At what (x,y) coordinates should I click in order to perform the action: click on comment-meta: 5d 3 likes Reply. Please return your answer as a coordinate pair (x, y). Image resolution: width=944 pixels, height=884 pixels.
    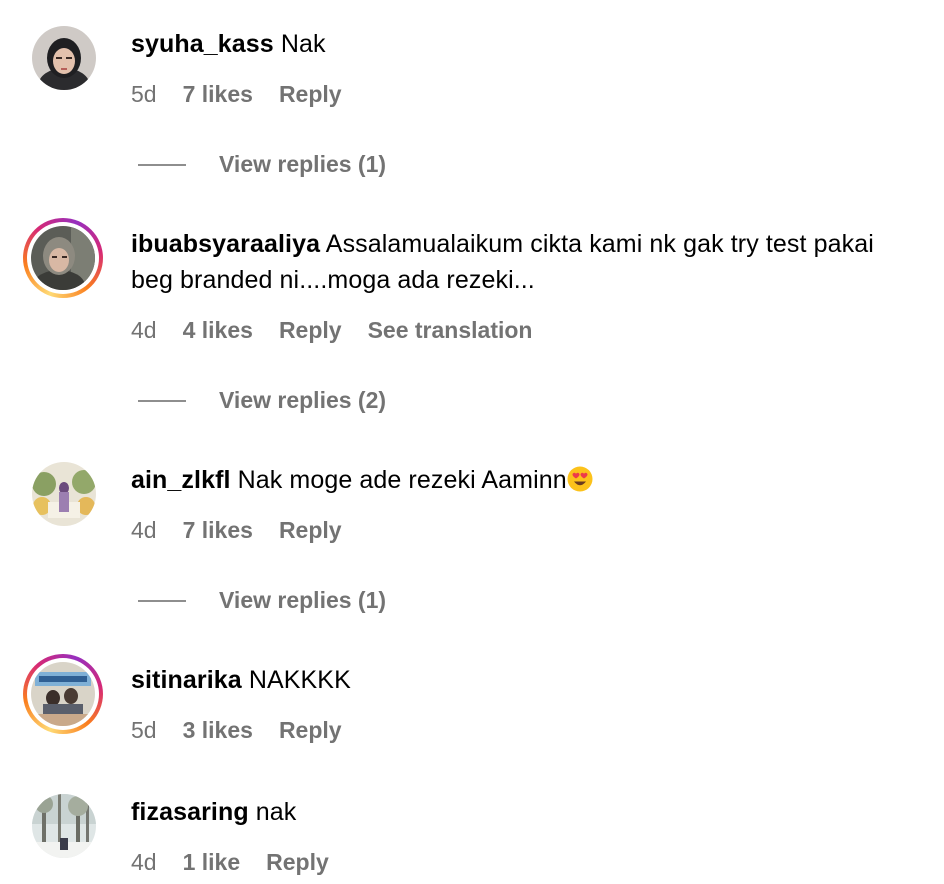
    Looking at the image, I should click on (236, 730).